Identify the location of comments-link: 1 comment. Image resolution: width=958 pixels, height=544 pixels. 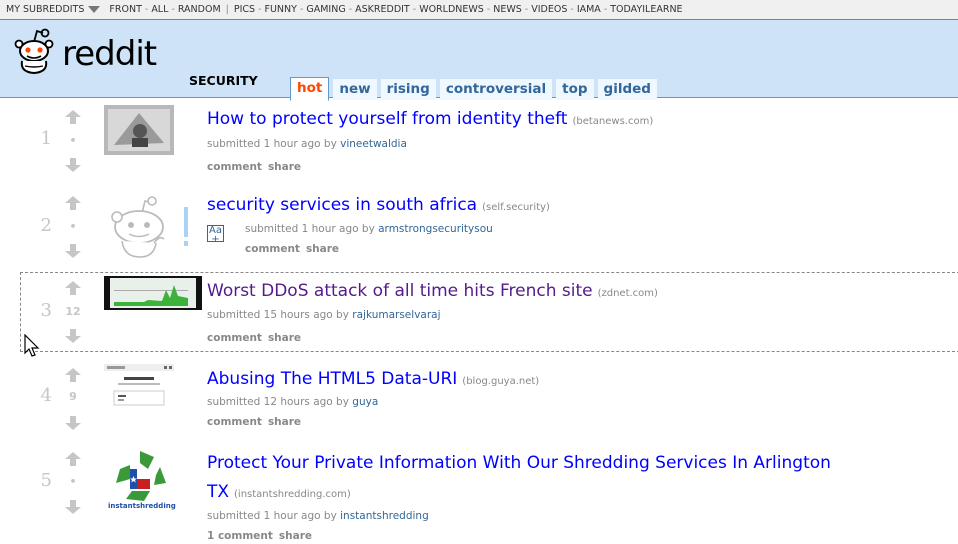
(240, 536).